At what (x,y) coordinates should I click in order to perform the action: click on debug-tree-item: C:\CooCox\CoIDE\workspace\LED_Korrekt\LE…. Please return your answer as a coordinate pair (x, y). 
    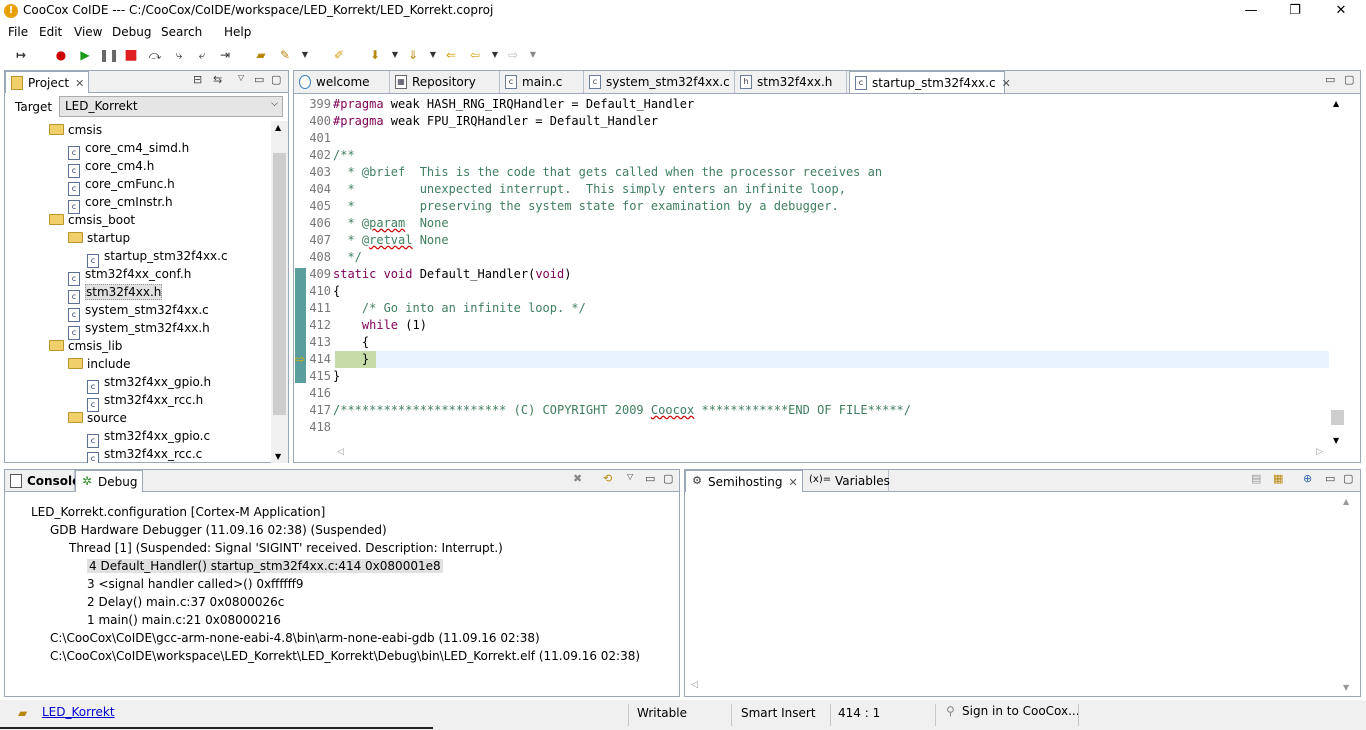
    Looking at the image, I should click on (345, 656).